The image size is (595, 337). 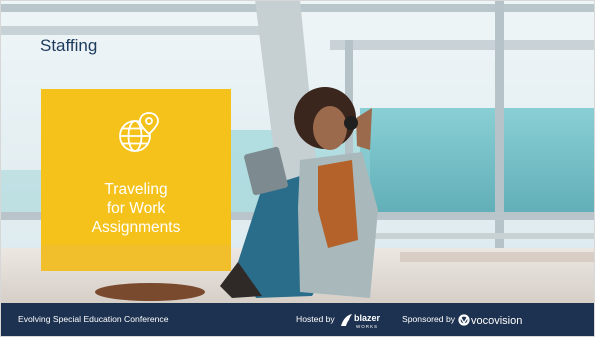 I want to click on blazer-works-logo: blazer WORKS, so click(x=361, y=321).